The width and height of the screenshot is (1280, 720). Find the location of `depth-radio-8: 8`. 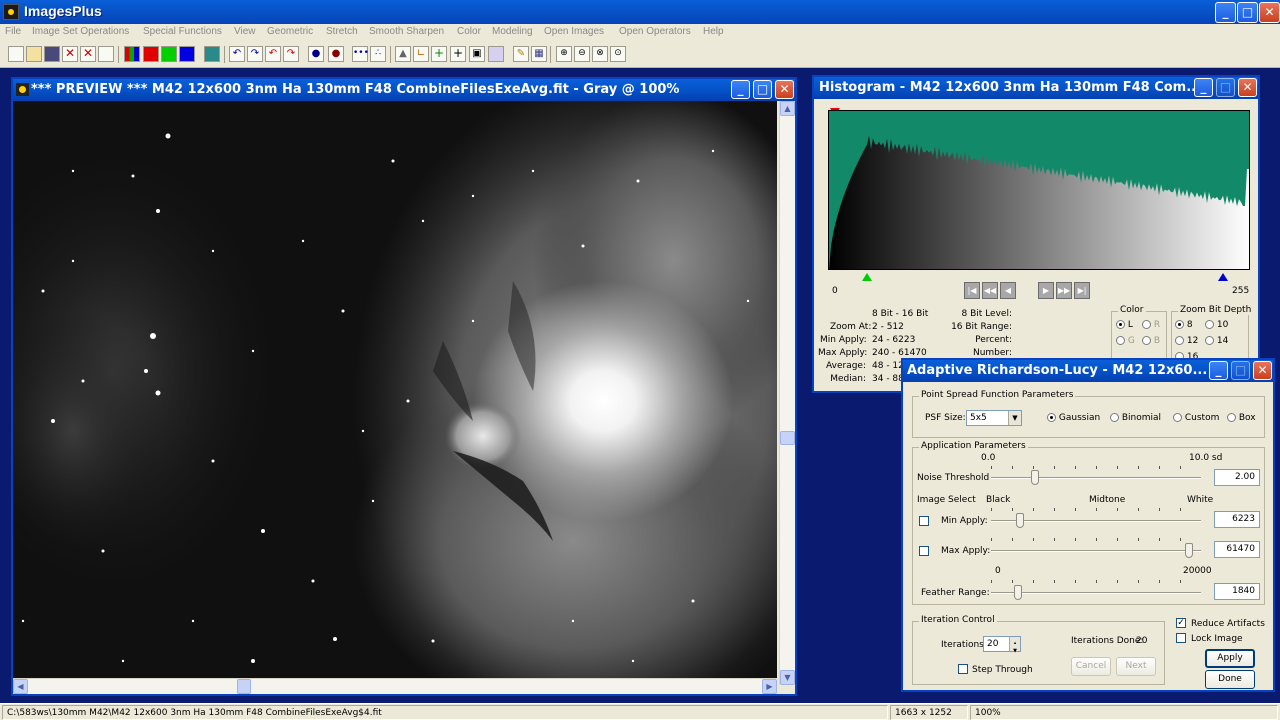

depth-radio-8: 8 is located at coordinates (1184, 325).